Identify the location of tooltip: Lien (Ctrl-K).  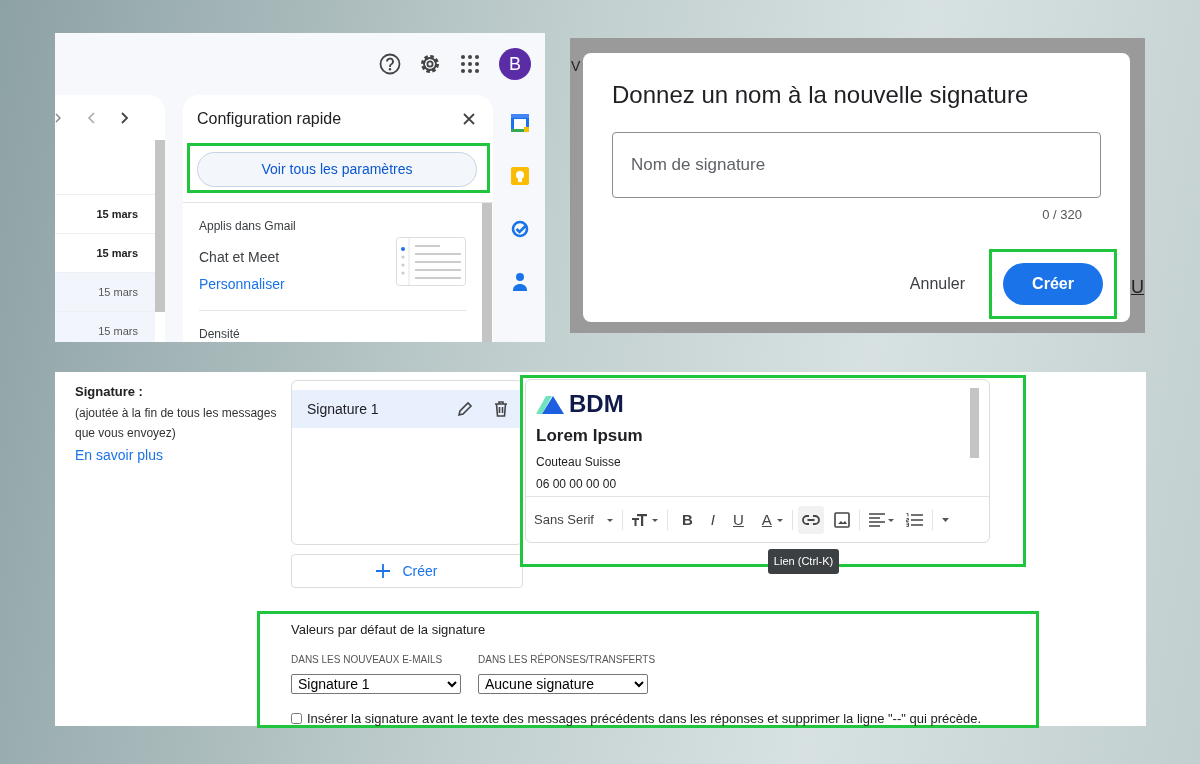
(803, 561).